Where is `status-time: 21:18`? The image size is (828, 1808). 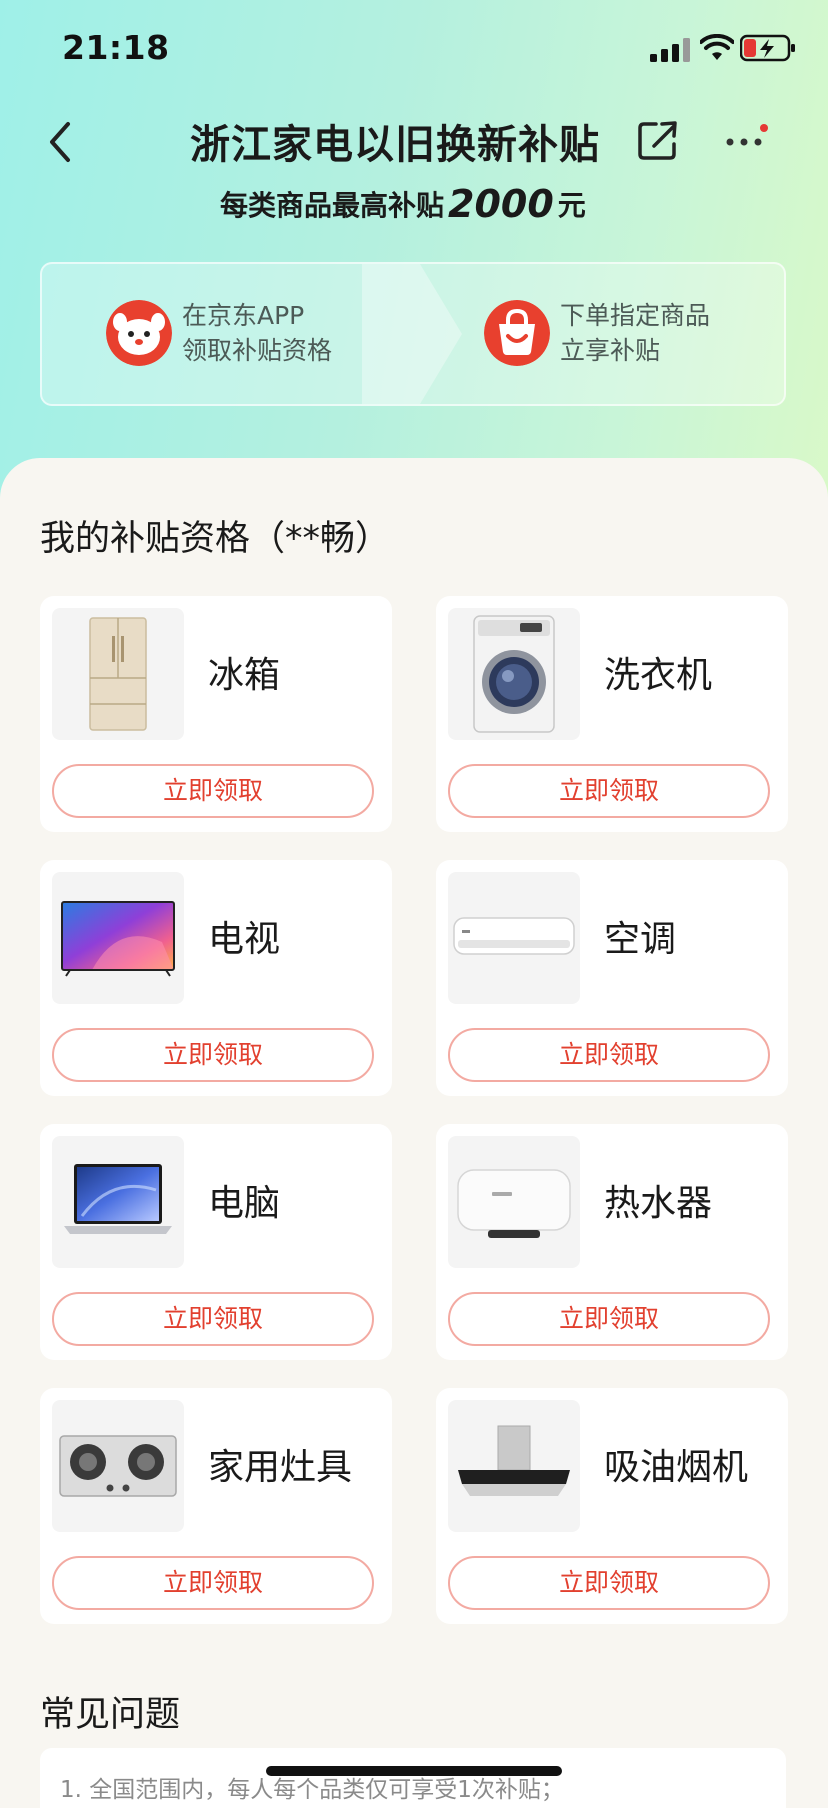 status-time: 21:18 is located at coordinates (116, 47).